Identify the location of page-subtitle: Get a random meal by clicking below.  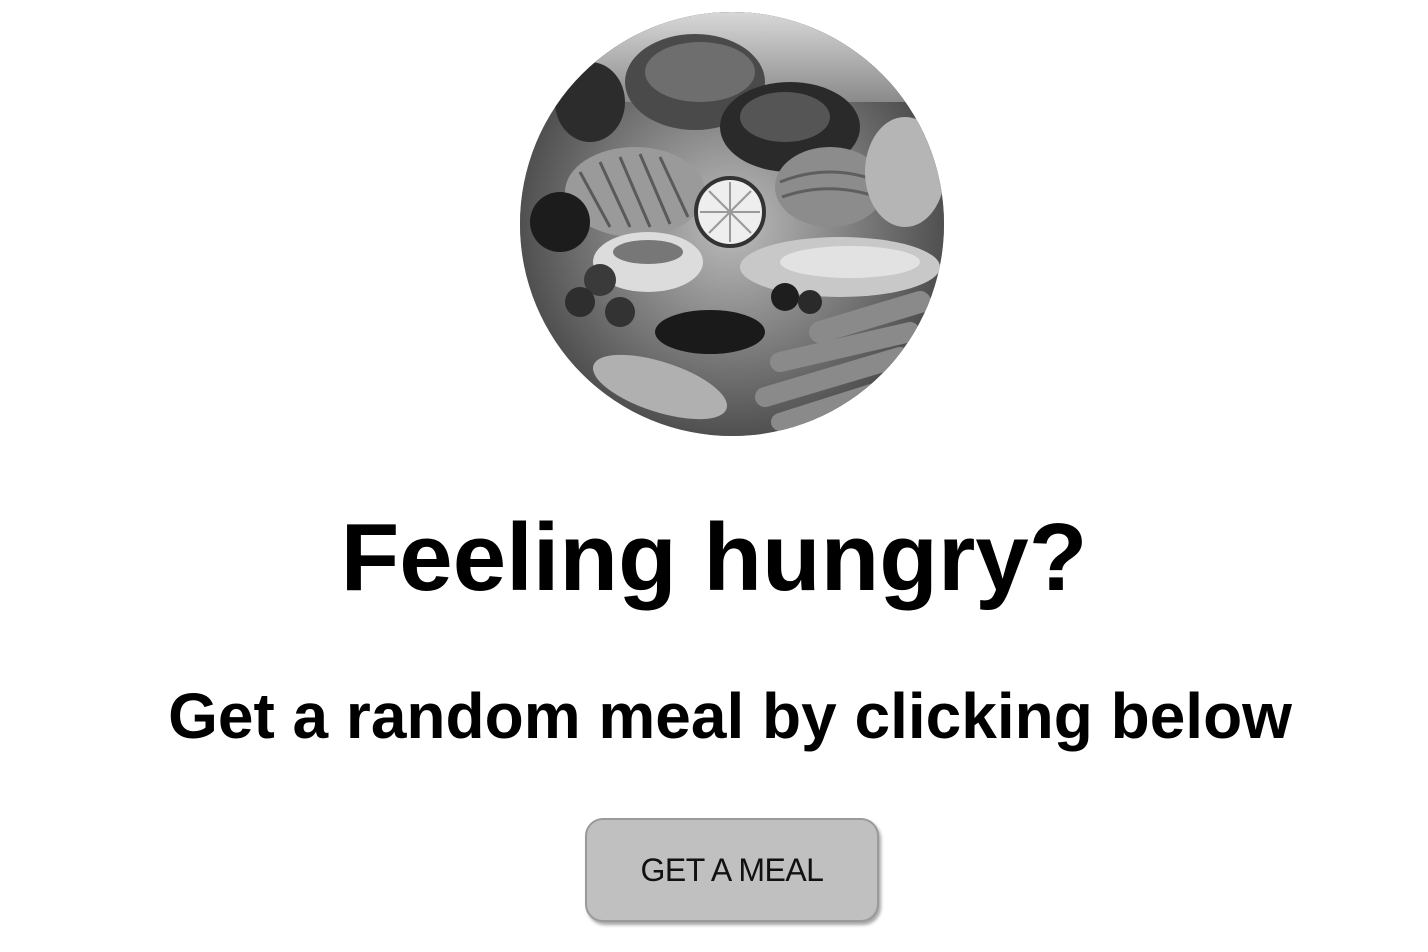
(730, 716).